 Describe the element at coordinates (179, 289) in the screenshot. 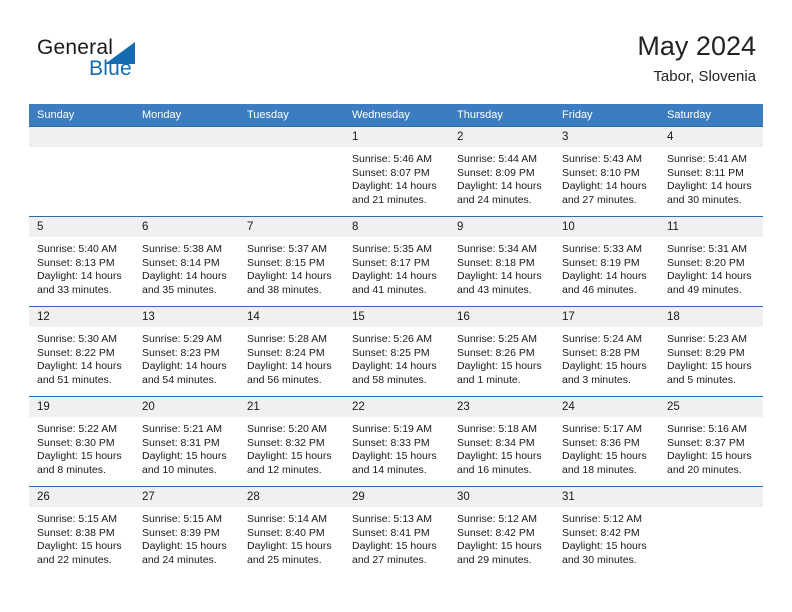

I see `daylight-text-line2: and 35 minutes.` at that location.